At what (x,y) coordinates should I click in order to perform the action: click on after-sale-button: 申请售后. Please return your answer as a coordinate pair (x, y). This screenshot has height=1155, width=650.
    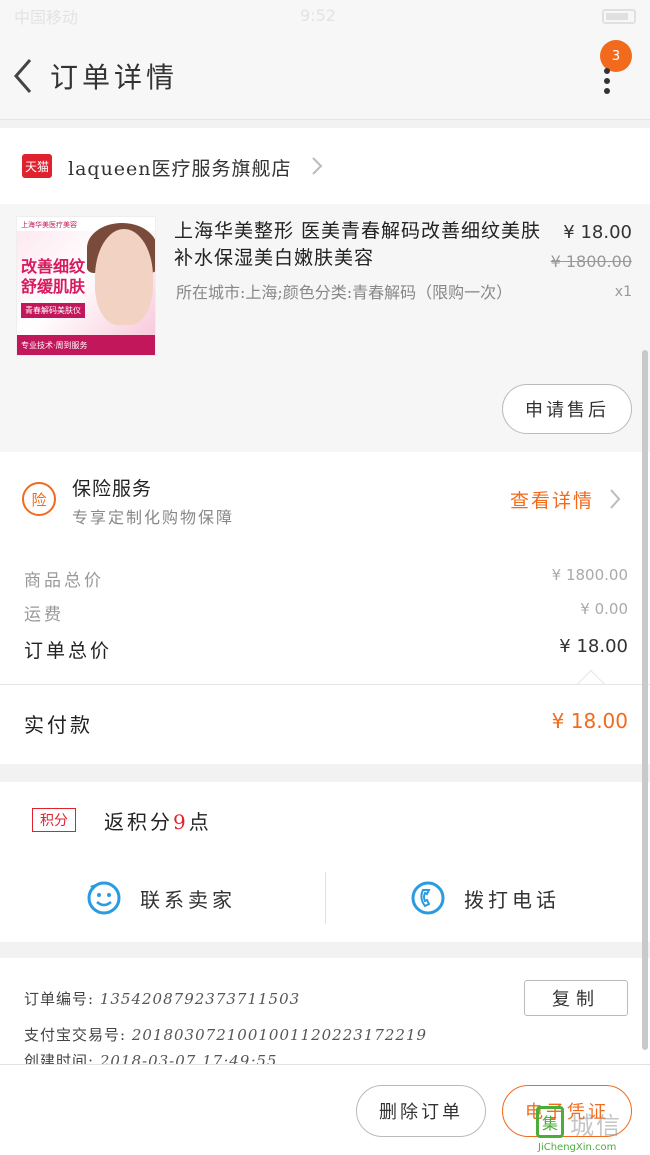
    Looking at the image, I should click on (567, 409).